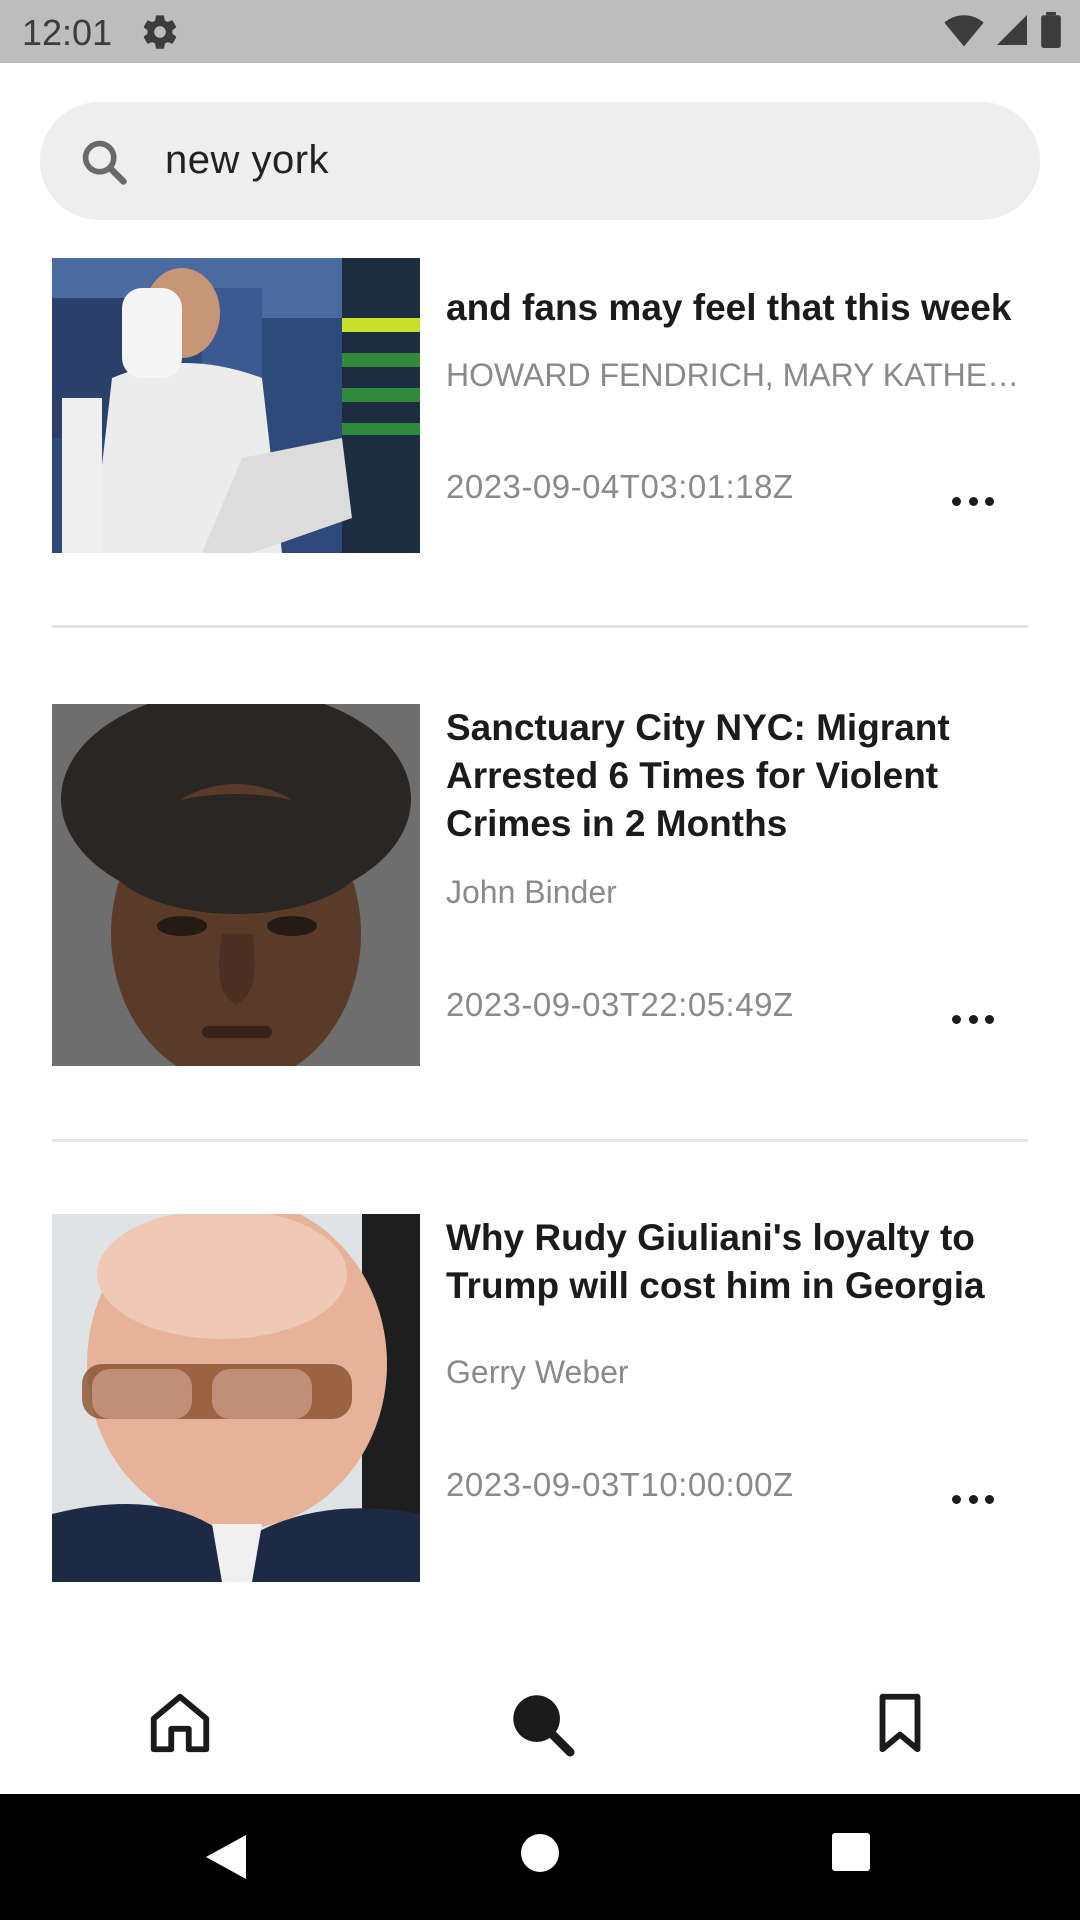 This screenshot has width=1080, height=1920. I want to click on article-date: 2023-09-03T10:00:00Z, so click(620, 1484).